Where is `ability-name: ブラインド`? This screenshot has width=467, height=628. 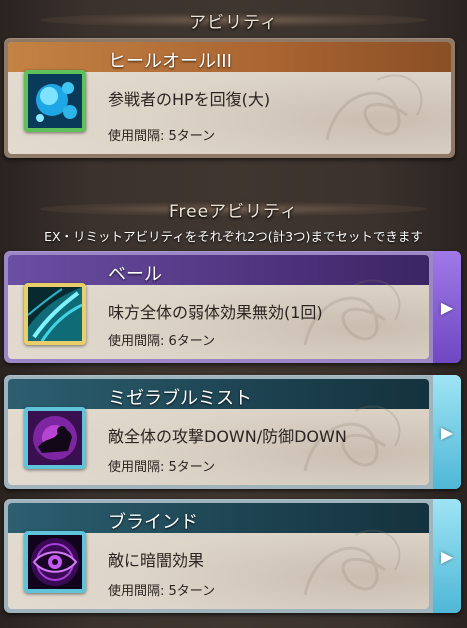 ability-name: ブラインド is located at coordinates (153, 522).